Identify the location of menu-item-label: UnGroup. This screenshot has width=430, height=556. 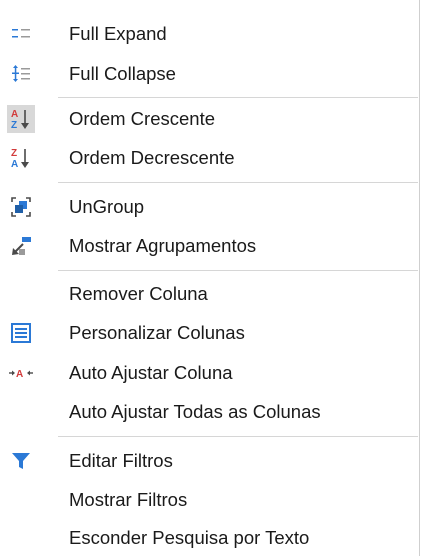
(107, 206).